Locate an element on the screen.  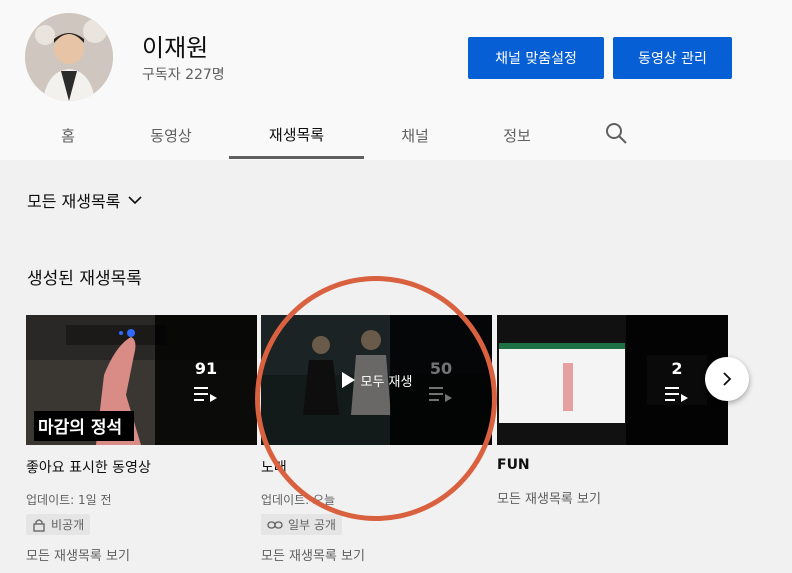
playlist-card: 2 FUN 모든 재생목록 보기 is located at coordinates (612, 411).